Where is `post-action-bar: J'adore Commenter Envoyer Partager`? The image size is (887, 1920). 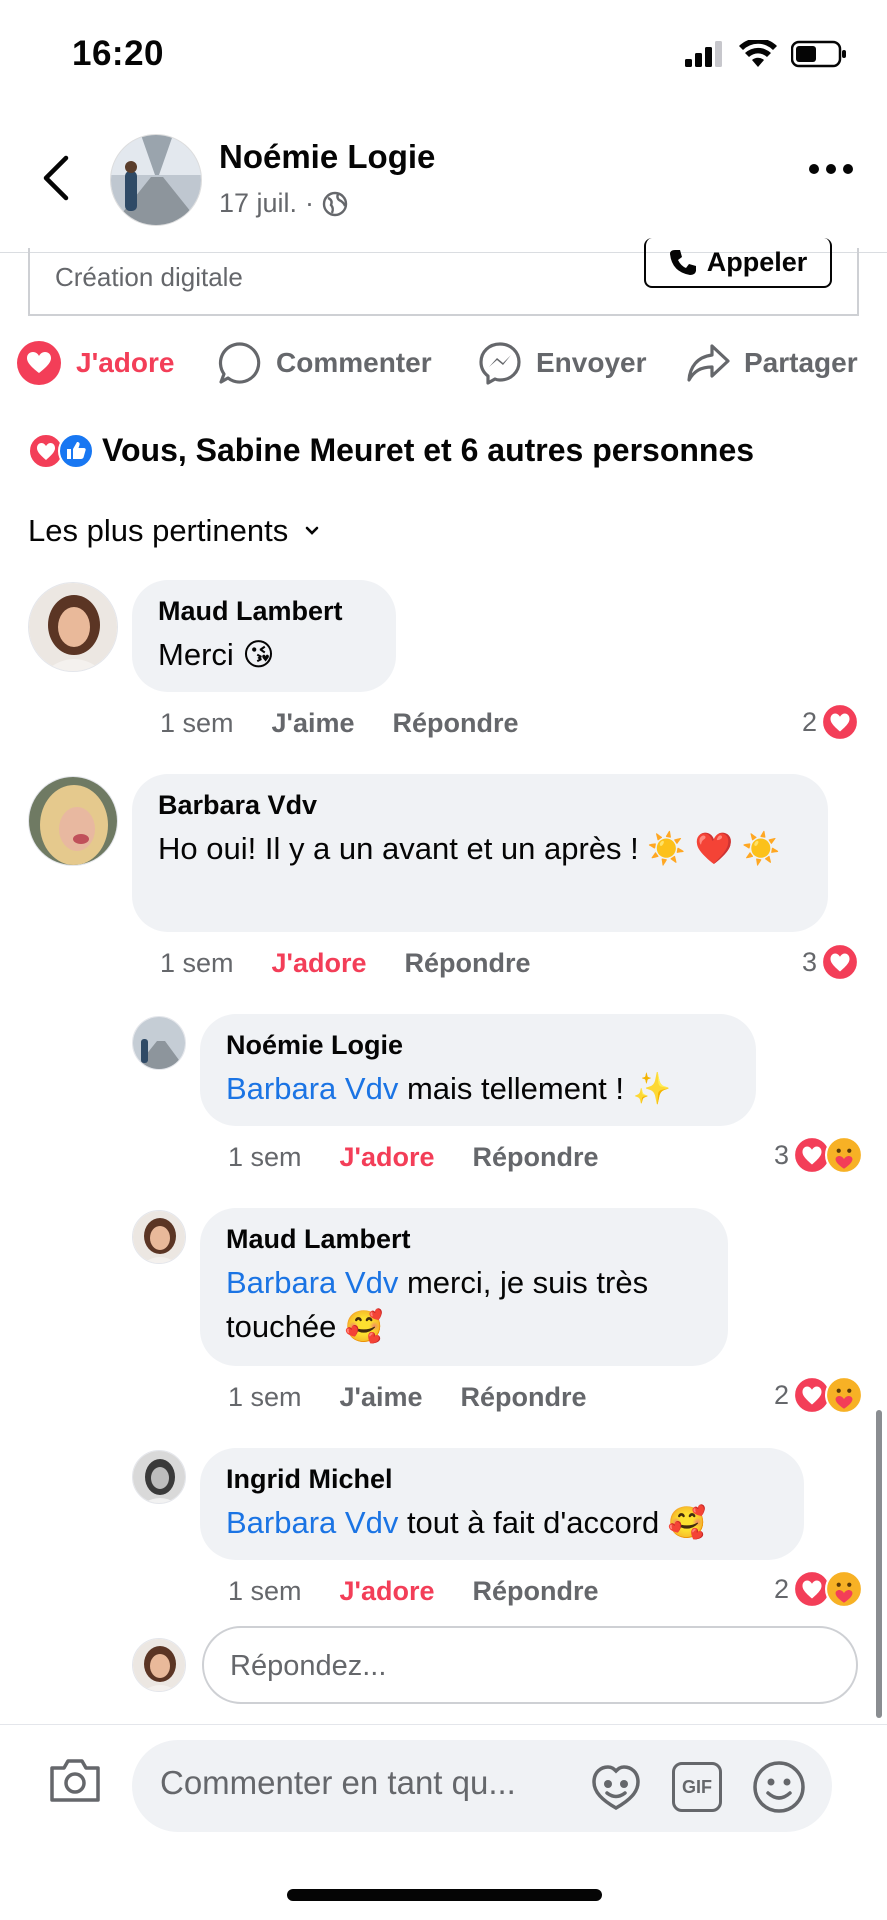 post-action-bar: J'adore Commenter Envoyer Partager is located at coordinates (443, 363).